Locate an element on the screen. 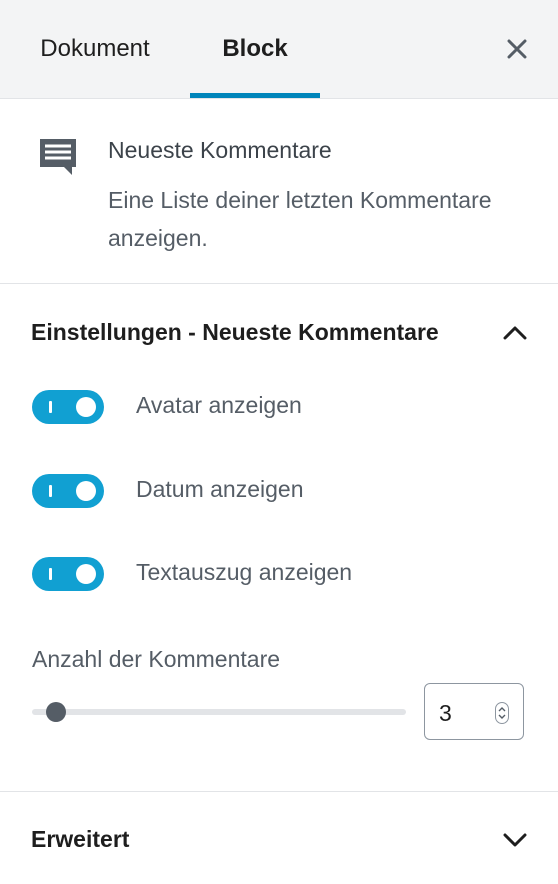 The height and width of the screenshot is (884, 558). comment-count-input: 3 is located at coordinates (474, 711).